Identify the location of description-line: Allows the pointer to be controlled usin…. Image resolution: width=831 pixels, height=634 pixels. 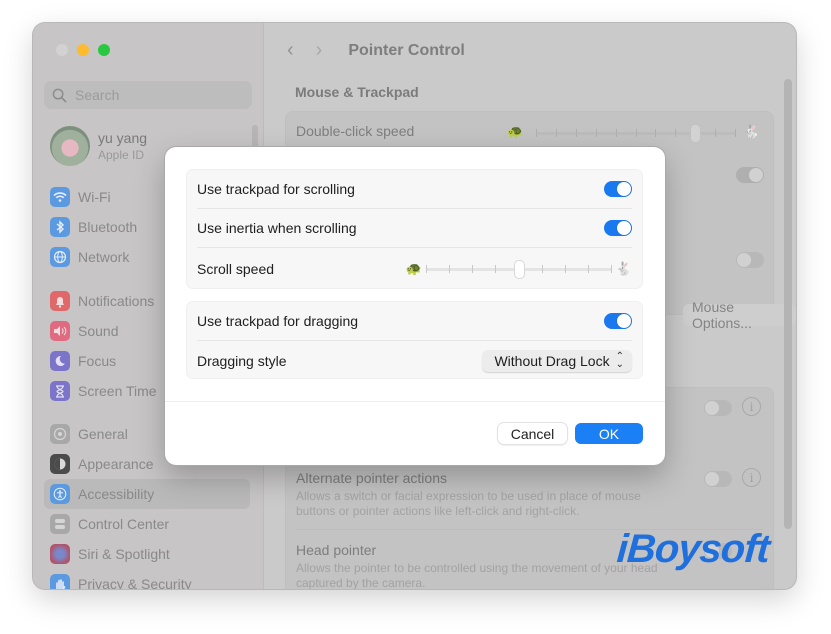
(477, 568).